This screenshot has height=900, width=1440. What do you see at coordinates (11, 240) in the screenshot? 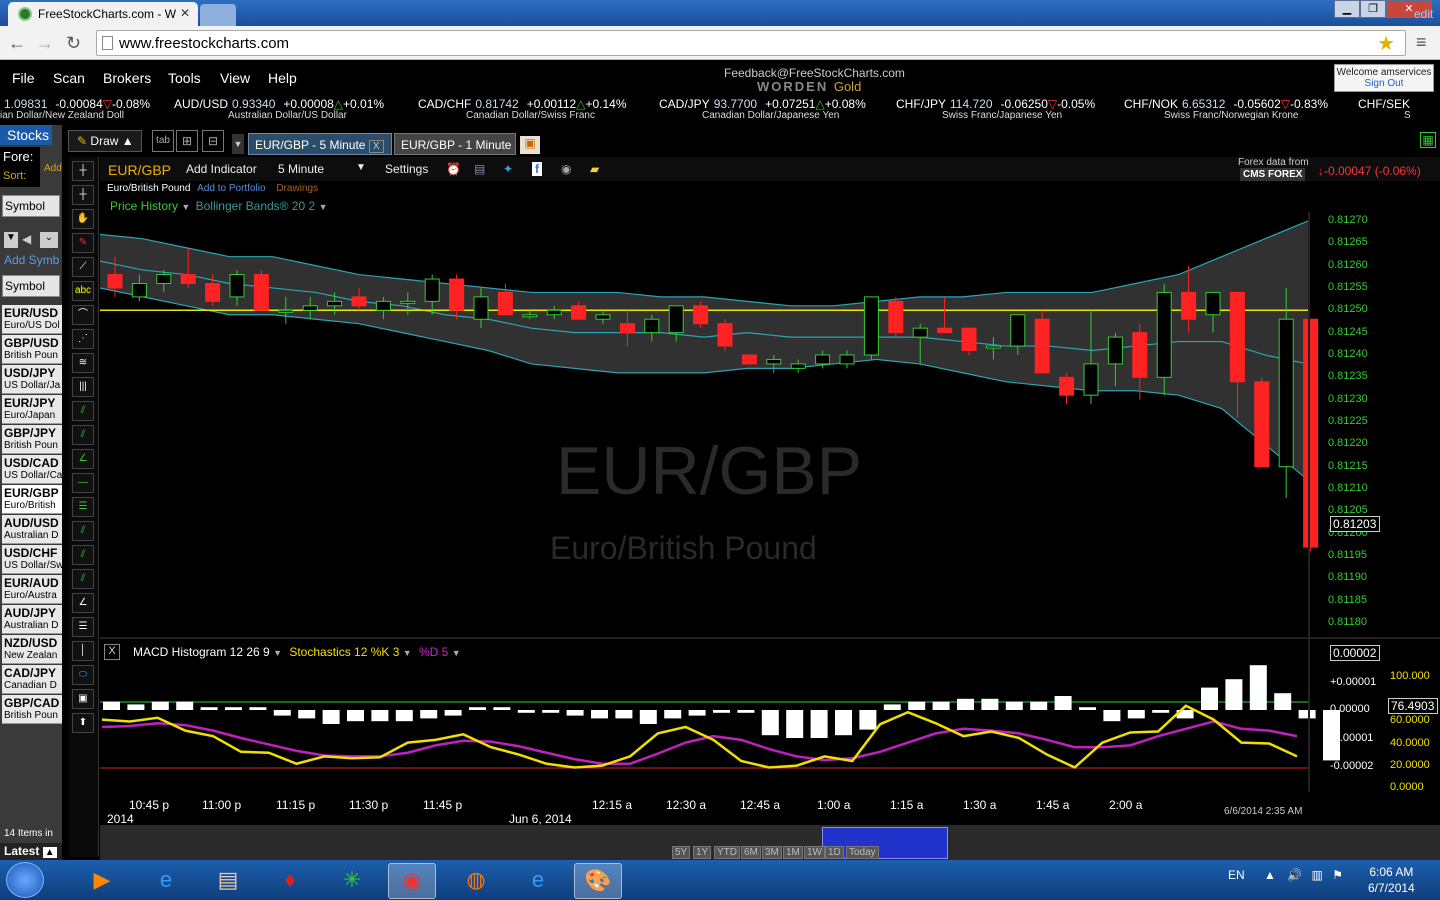
I see `dropdown-icon: ▼` at bounding box center [11, 240].